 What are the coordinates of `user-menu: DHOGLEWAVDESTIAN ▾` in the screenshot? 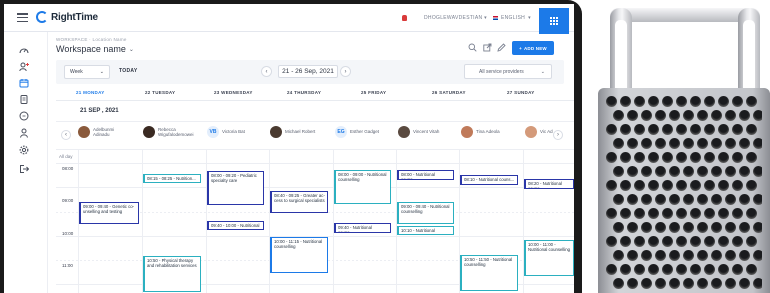 It's located at (455, 18).